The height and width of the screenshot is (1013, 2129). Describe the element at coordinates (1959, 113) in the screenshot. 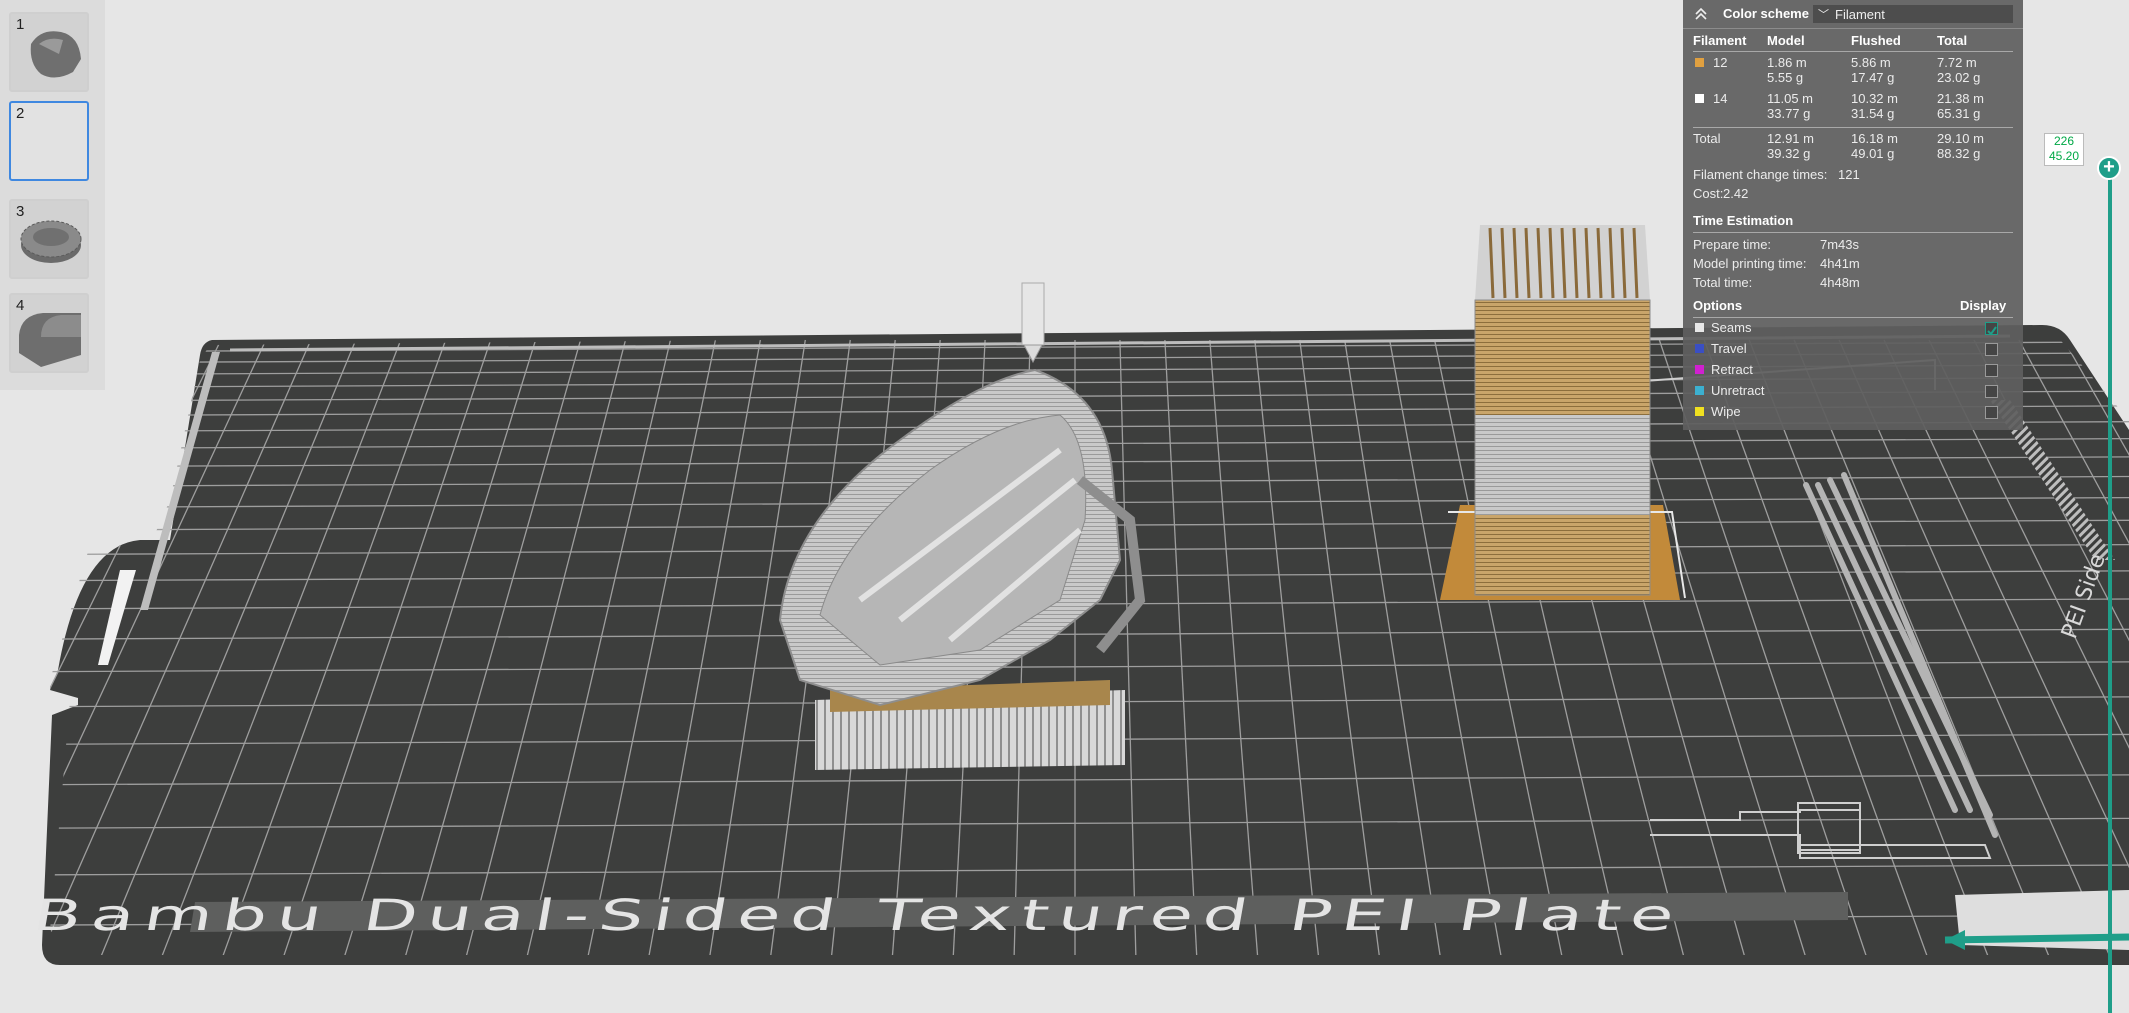

I see `total-weight: 65.31 g` at that location.